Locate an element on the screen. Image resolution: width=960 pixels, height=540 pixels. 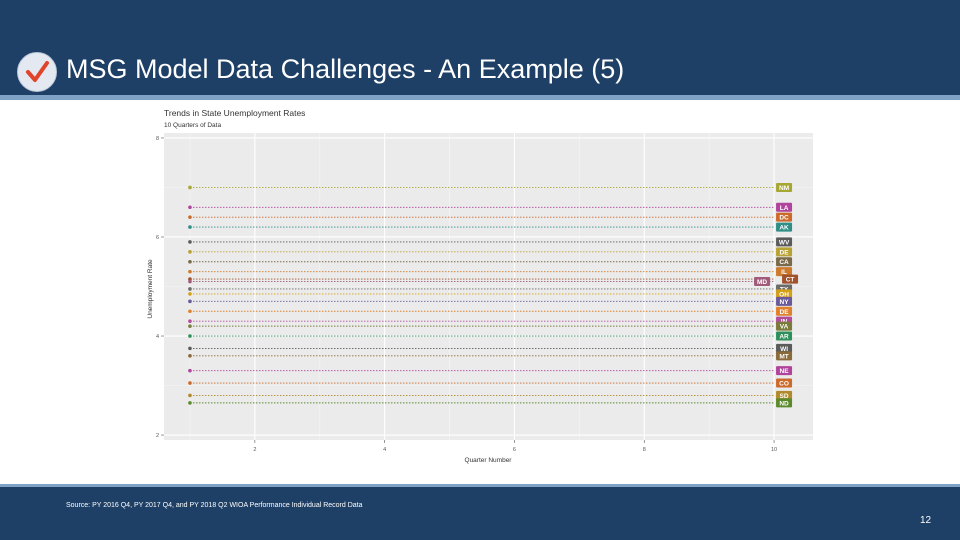
series-label: AR is located at coordinates (784, 337).